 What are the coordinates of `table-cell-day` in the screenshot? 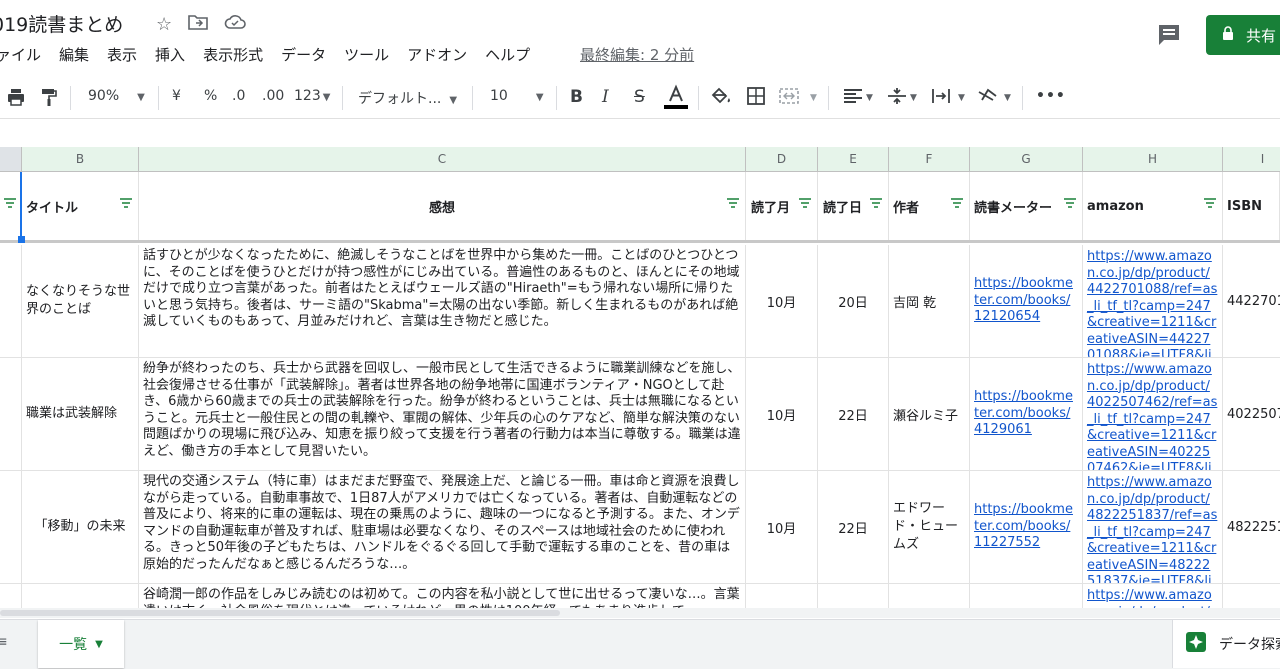 It's located at (853, 596).